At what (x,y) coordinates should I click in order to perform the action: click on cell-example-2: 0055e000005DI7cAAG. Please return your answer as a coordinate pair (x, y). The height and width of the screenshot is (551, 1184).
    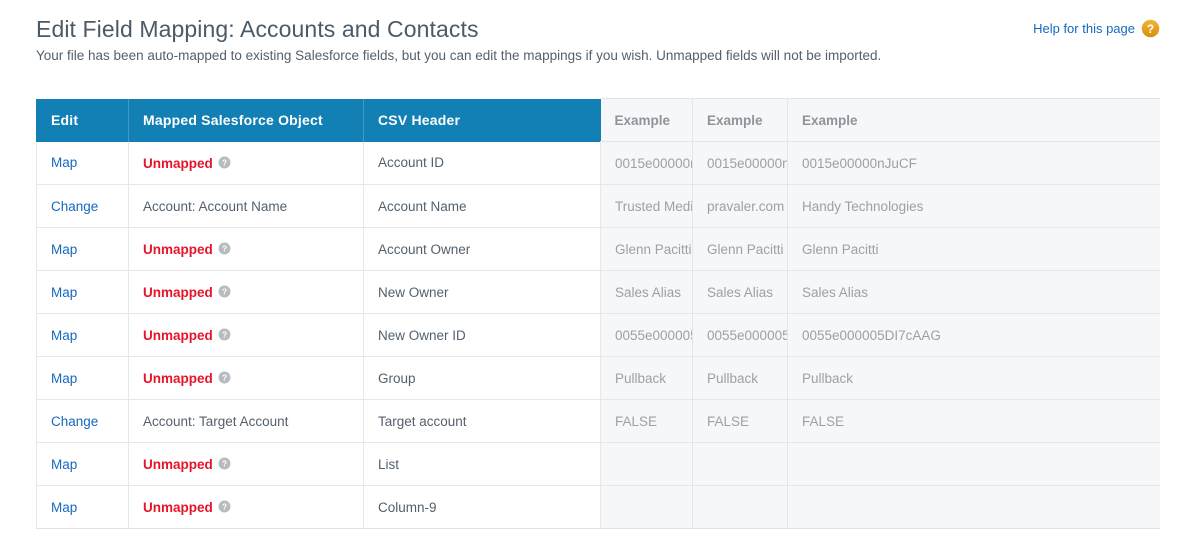
    Looking at the image, I should click on (740, 335).